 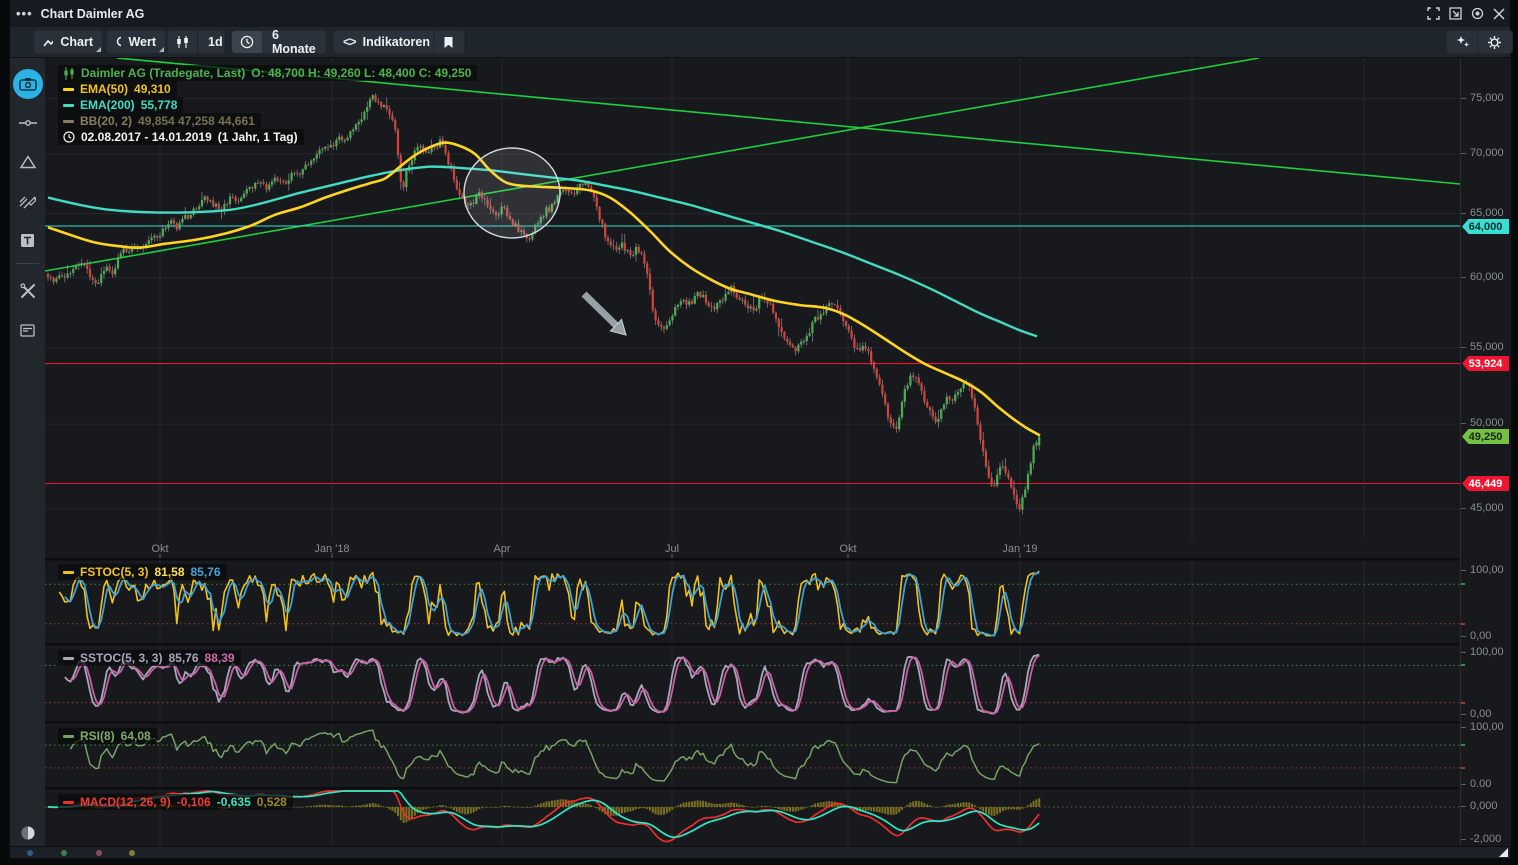 I want to click on svg-text: Jan '18, so click(x=331, y=549).